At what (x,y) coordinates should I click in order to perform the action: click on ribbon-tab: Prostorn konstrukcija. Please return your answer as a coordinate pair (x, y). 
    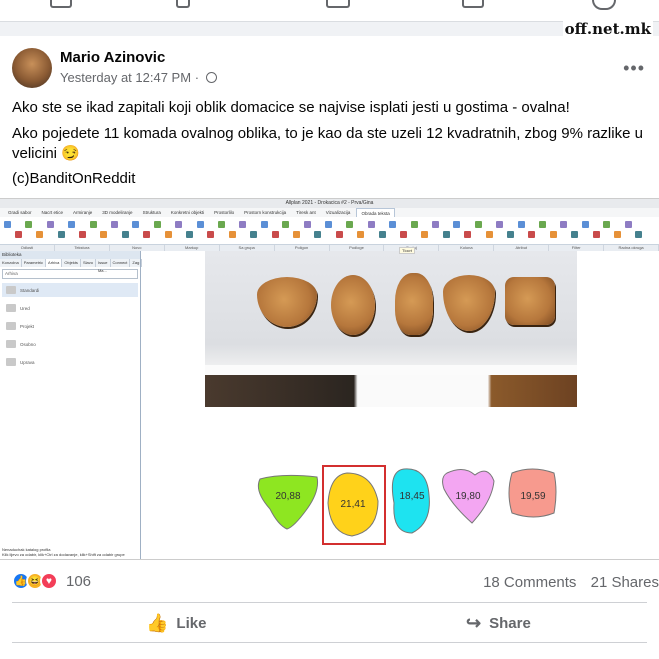
    Looking at the image, I should click on (265, 212).